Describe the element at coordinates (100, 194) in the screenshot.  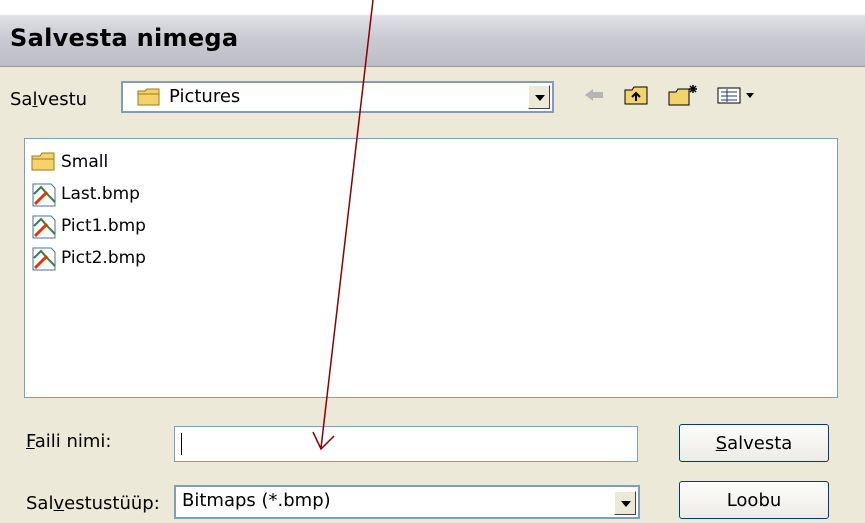
I see `file-name: Last.bmp` at that location.